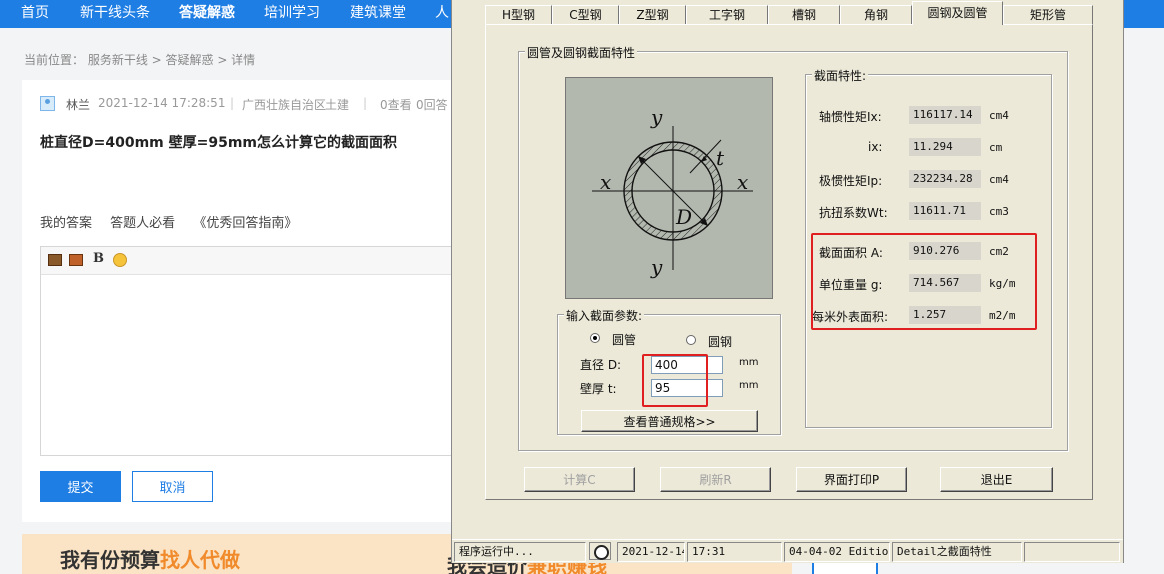  What do you see at coordinates (579, 479) in the screenshot?
I see `calculate-button: 计算C` at bounding box center [579, 479].